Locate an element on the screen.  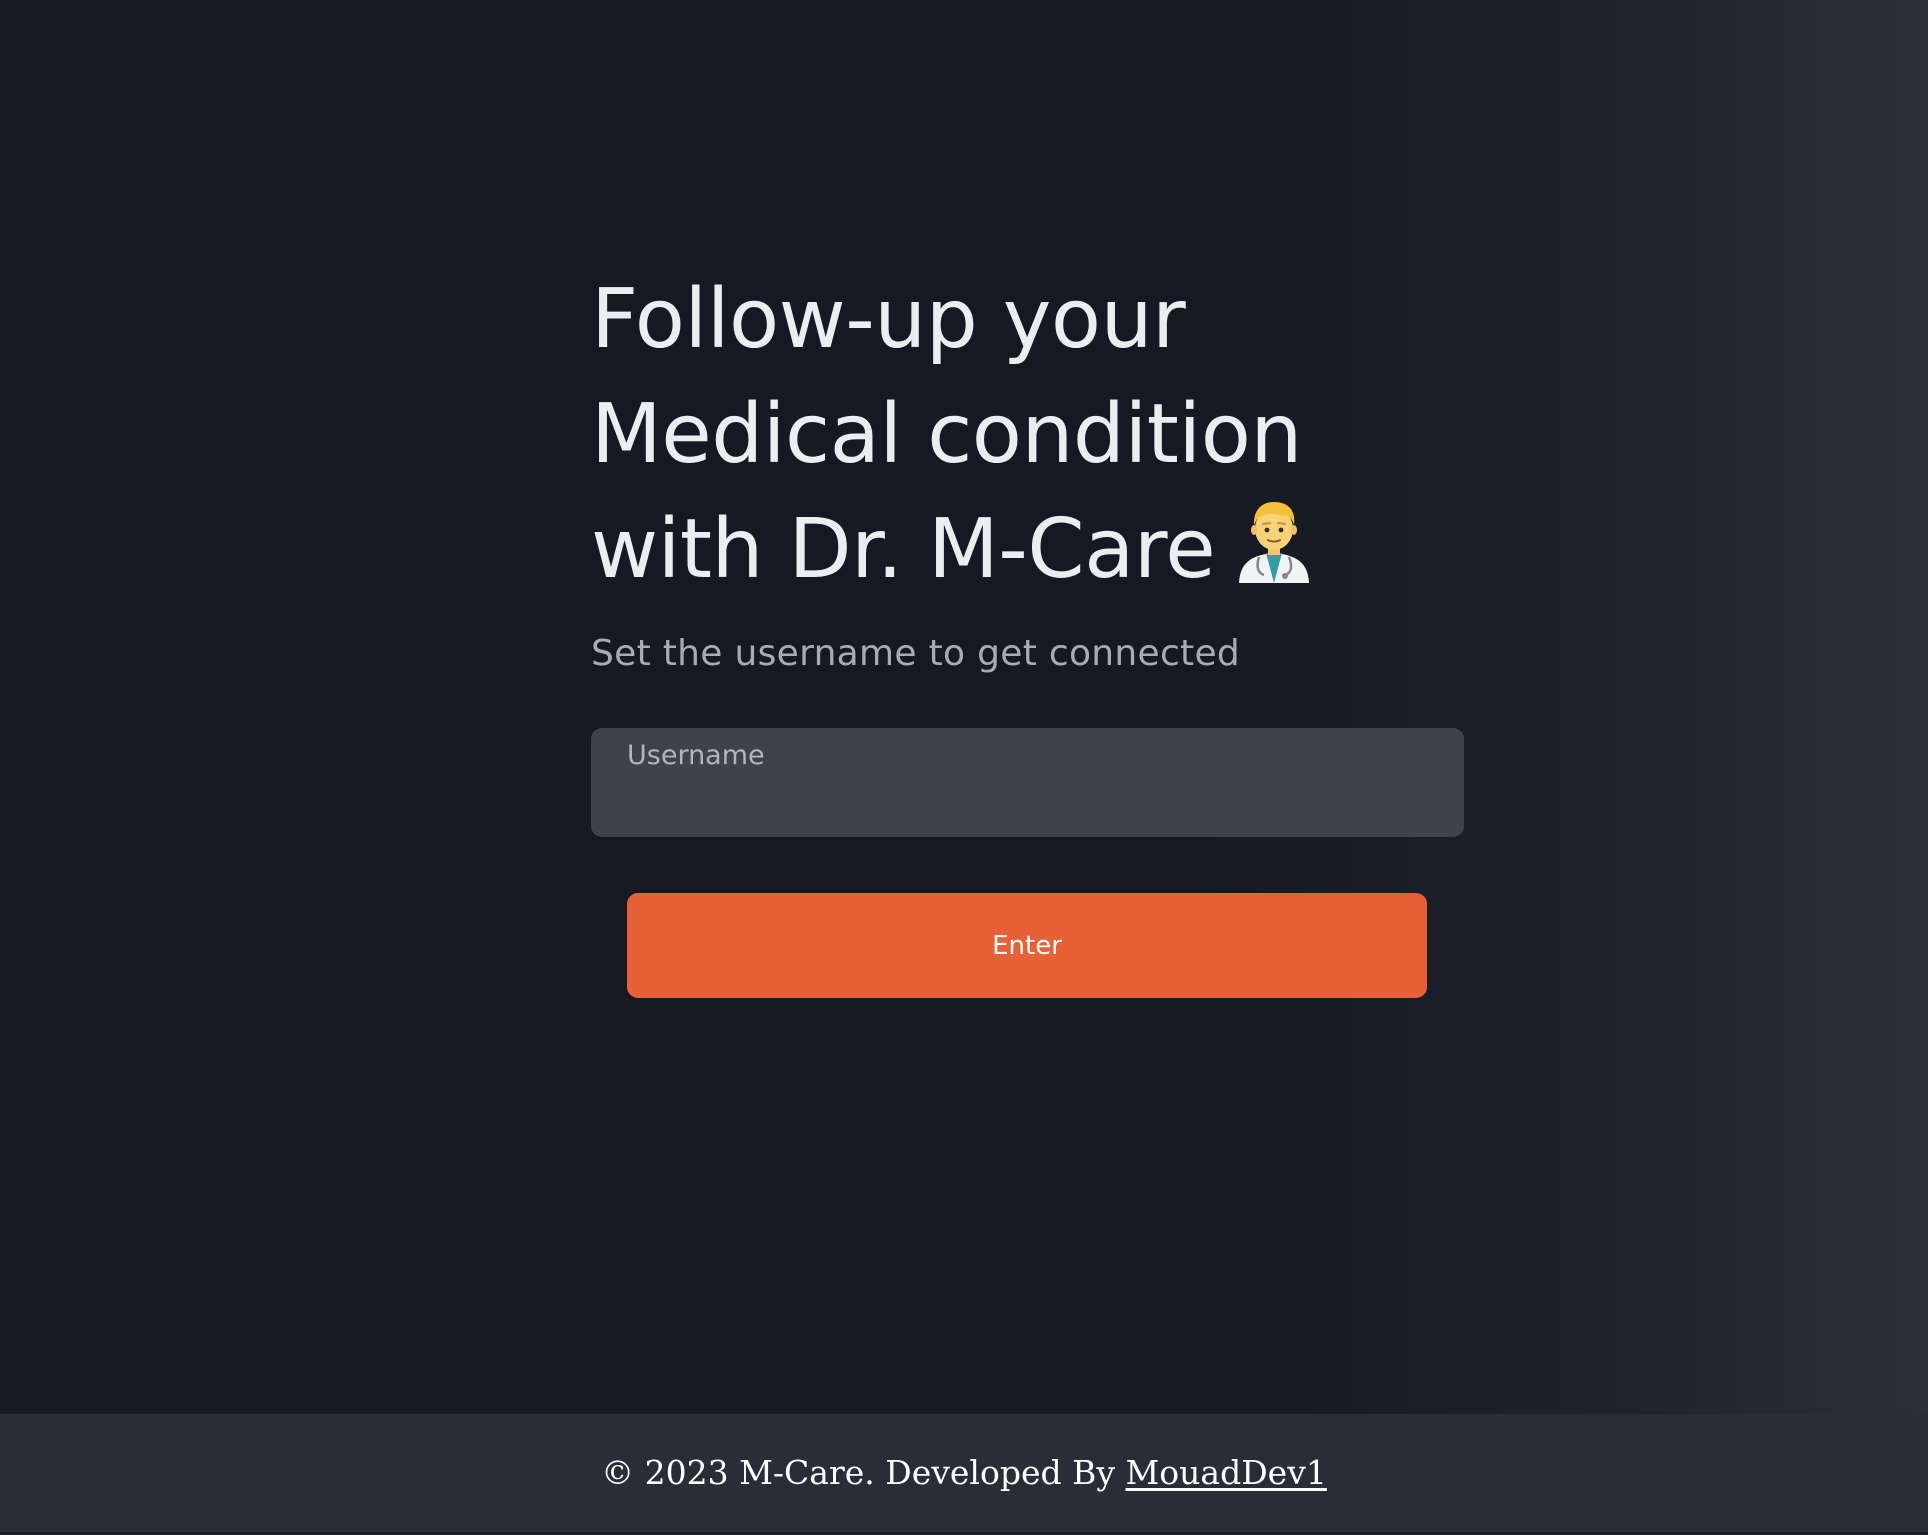
author-link: MouadDev1 is located at coordinates (1226, 1472).